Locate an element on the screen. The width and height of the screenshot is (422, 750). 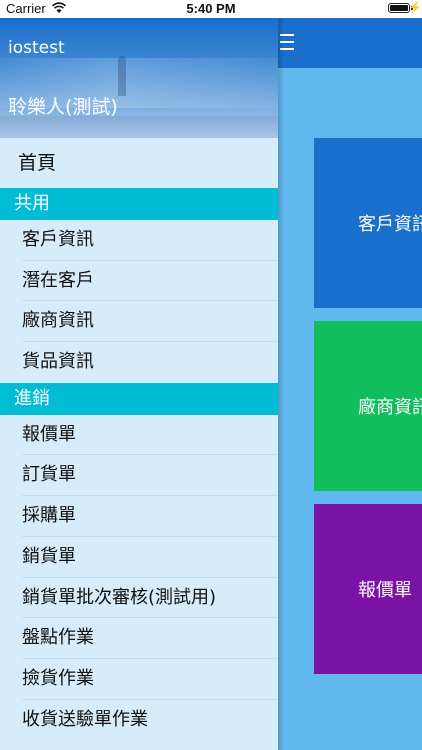
status-bar: Carrier 5:40 PM ⚡ is located at coordinates (211, 9).